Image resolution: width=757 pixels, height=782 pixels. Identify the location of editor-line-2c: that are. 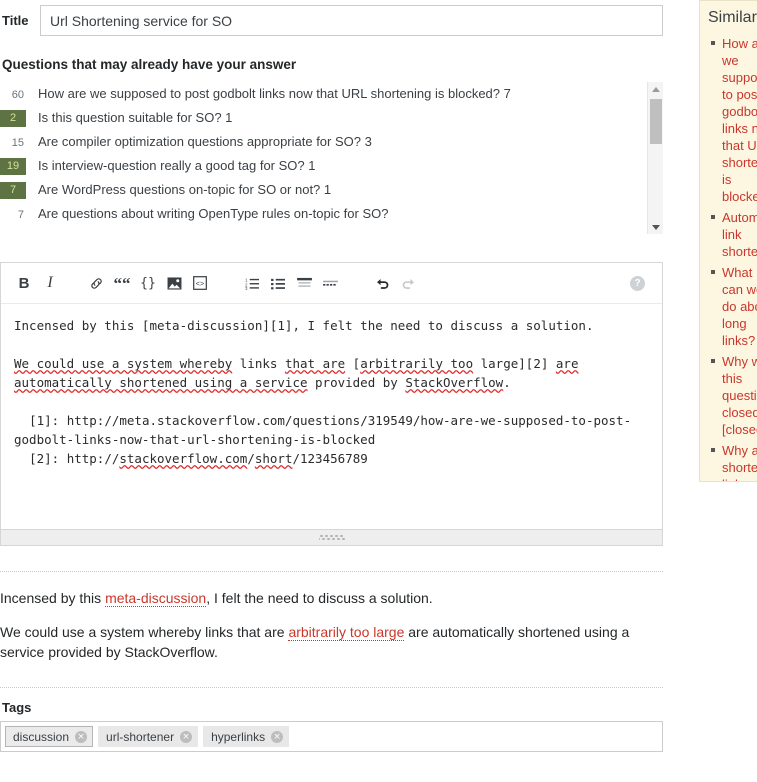
(315, 363).